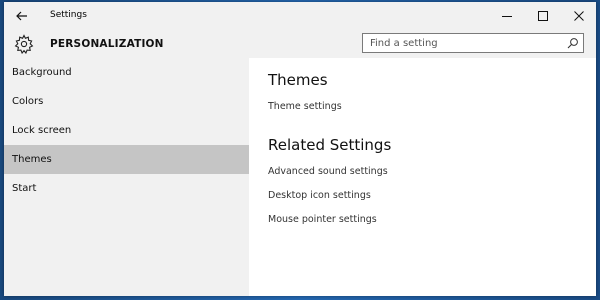  I want to click on minimize-button, so click(507, 16).